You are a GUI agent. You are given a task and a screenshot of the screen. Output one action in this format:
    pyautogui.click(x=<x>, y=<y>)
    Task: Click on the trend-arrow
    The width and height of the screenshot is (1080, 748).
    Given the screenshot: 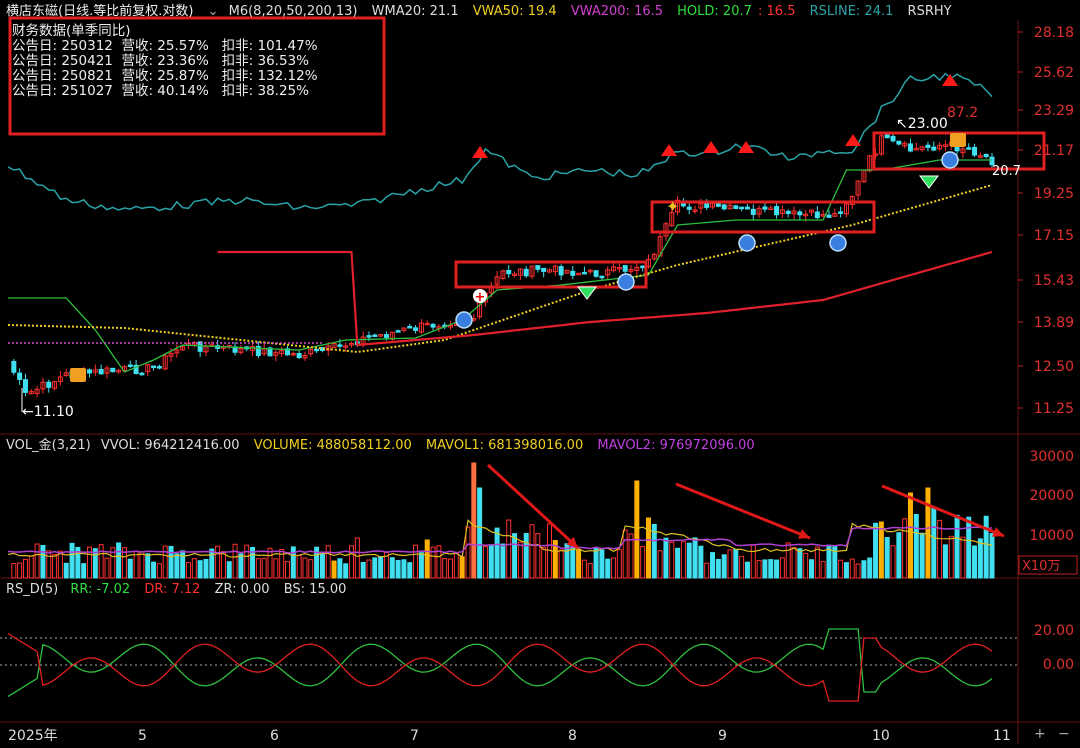 What is the action you would take?
    pyautogui.click(x=743, y=511)
    